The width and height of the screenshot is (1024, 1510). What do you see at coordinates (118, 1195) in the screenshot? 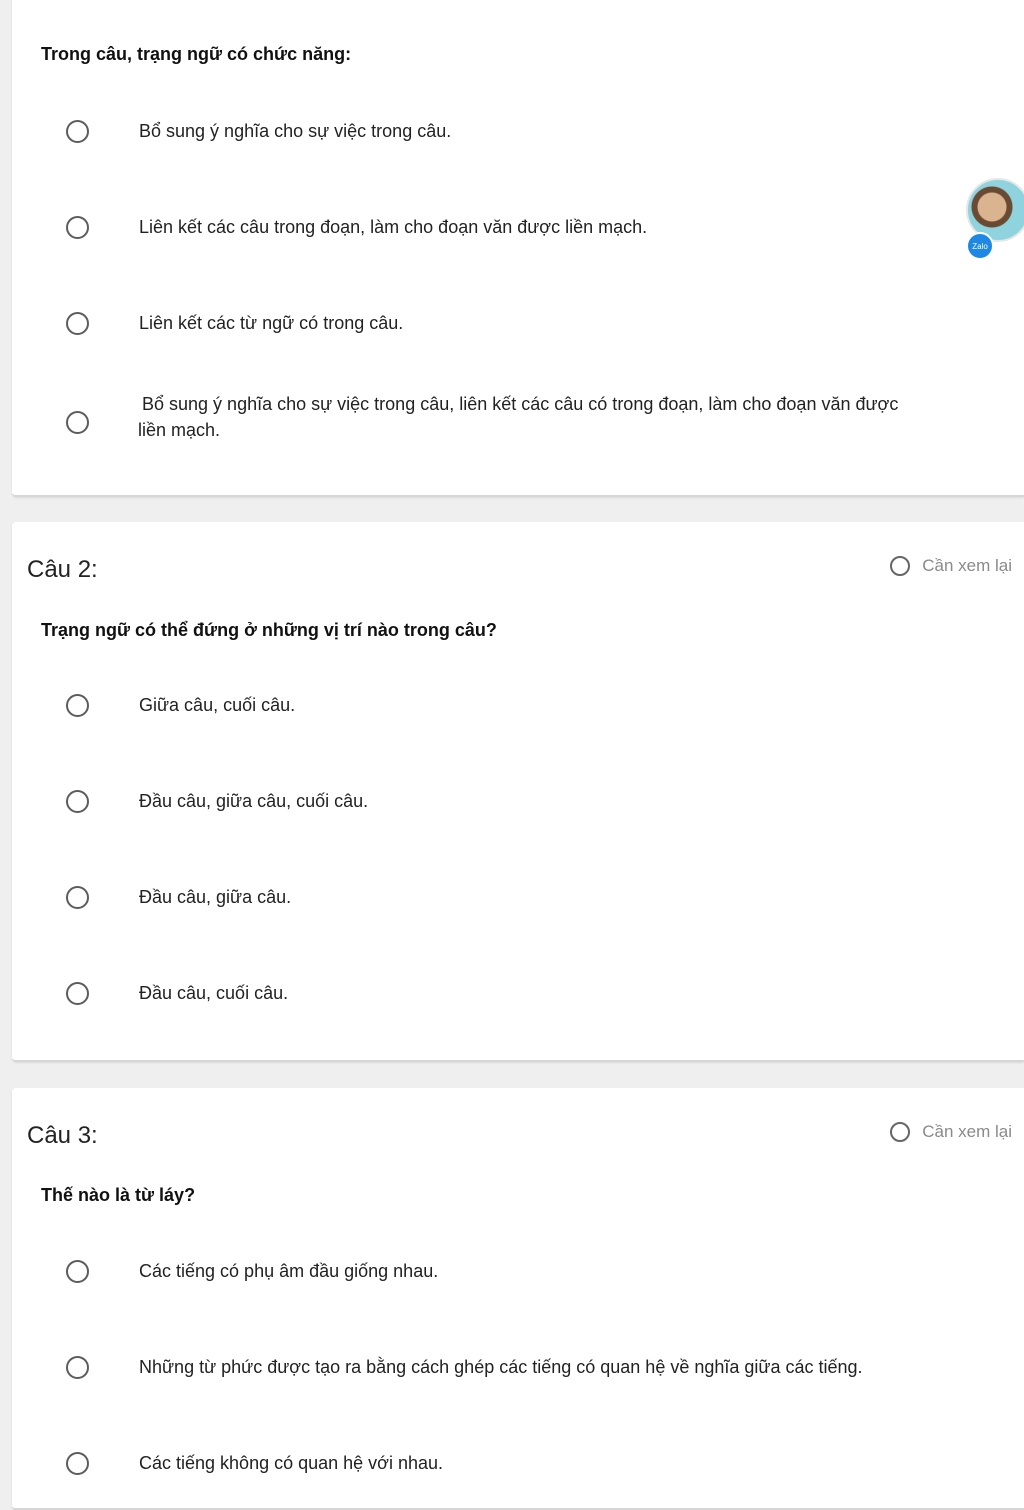
I see `question-text: Thế nào là từ láy?` at bounding box center [118, 1195].